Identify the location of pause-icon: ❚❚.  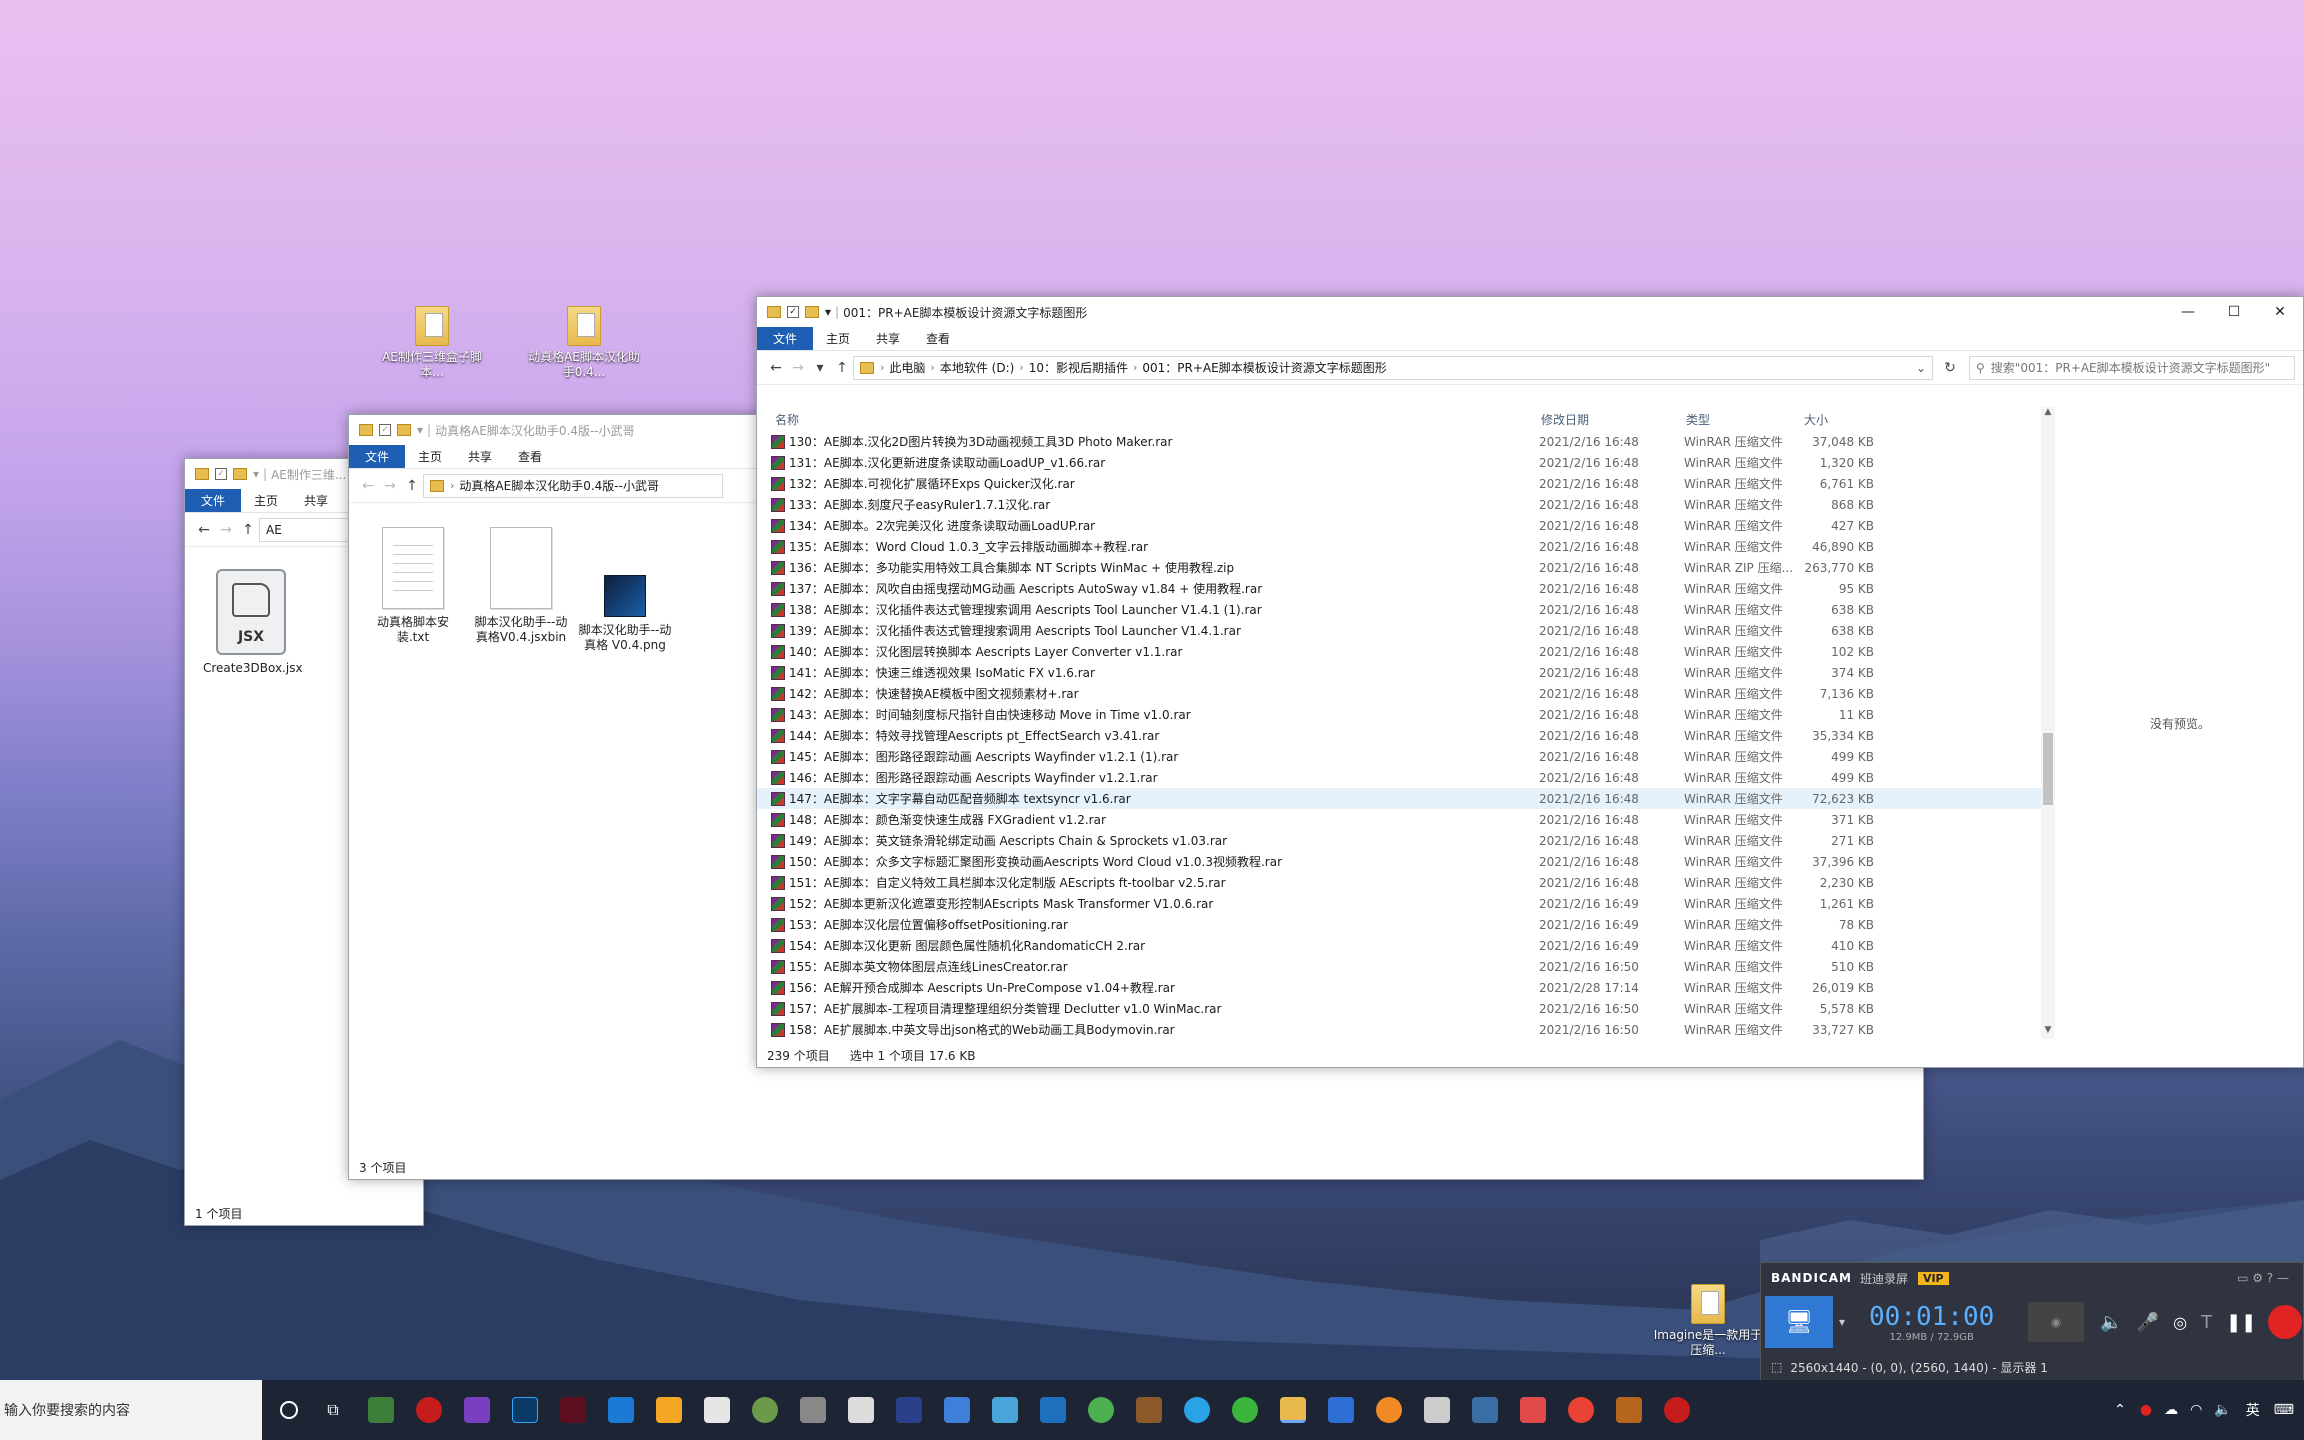
(2241, 1322).